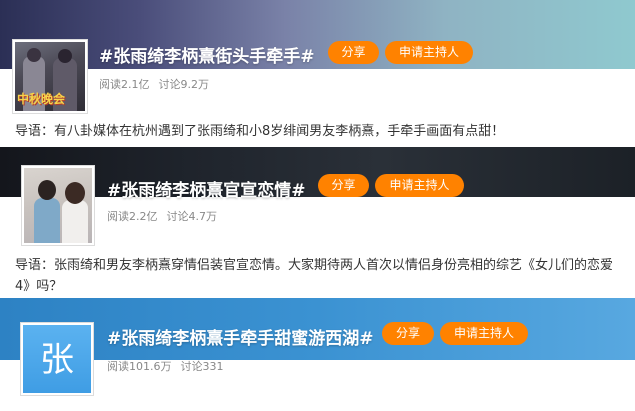 The height and width of the screenshot is (411, 635). Describe the element at coordinates (124, 84) in the screenshot. I see `read-count: 阅读2.1亿` at that location.